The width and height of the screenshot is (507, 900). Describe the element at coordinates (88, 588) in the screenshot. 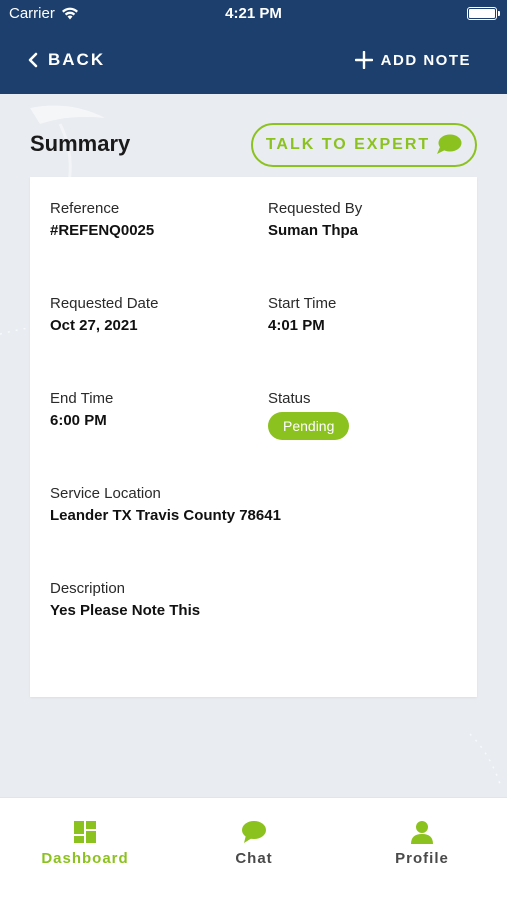

I see `description-label: Description` at that location.